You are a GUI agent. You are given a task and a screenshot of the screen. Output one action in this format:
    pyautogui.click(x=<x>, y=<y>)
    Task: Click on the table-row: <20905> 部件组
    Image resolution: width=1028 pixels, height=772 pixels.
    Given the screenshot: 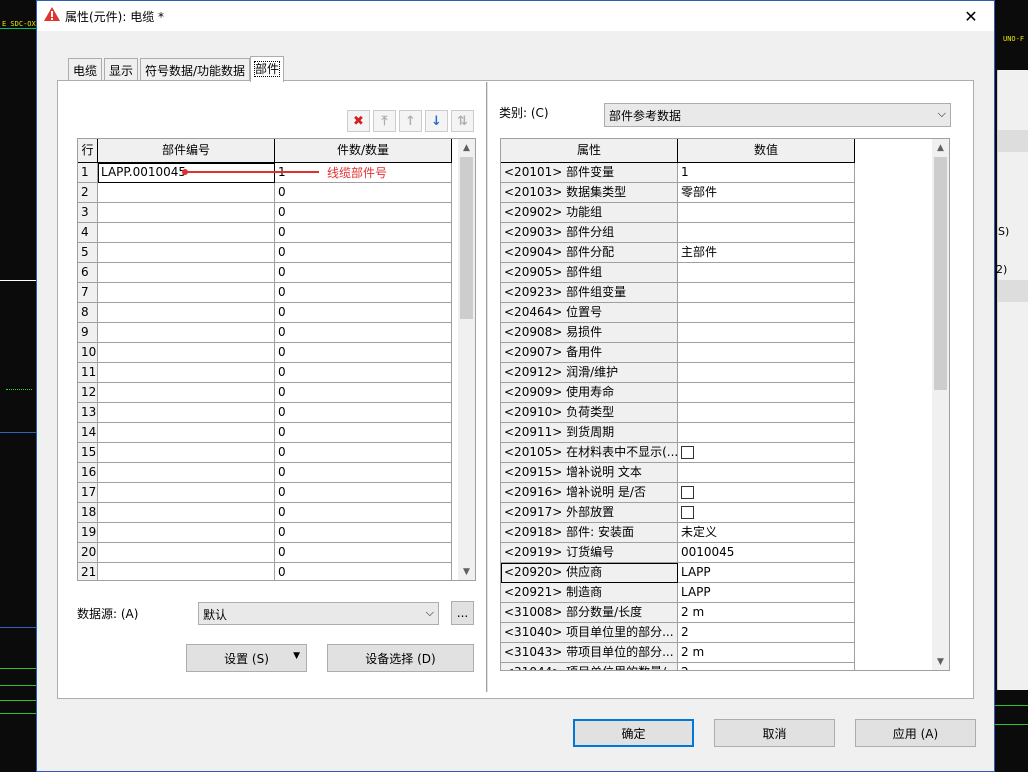 What is the action you would take?
    pyautogui.click(x=678, y=273)
    